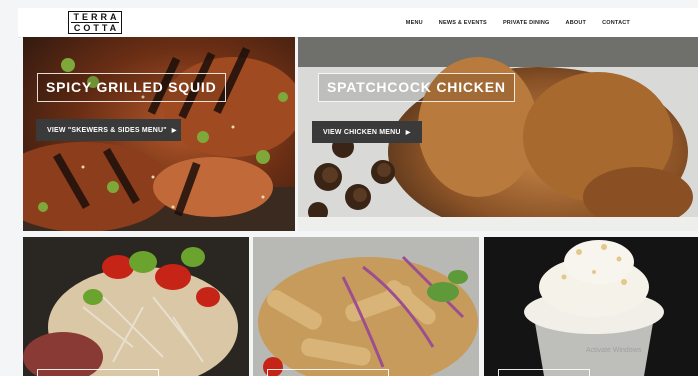  I want to click on view-chicken-menu-button: VIEW CHICKEN MENU ▶, so click(367, 132).